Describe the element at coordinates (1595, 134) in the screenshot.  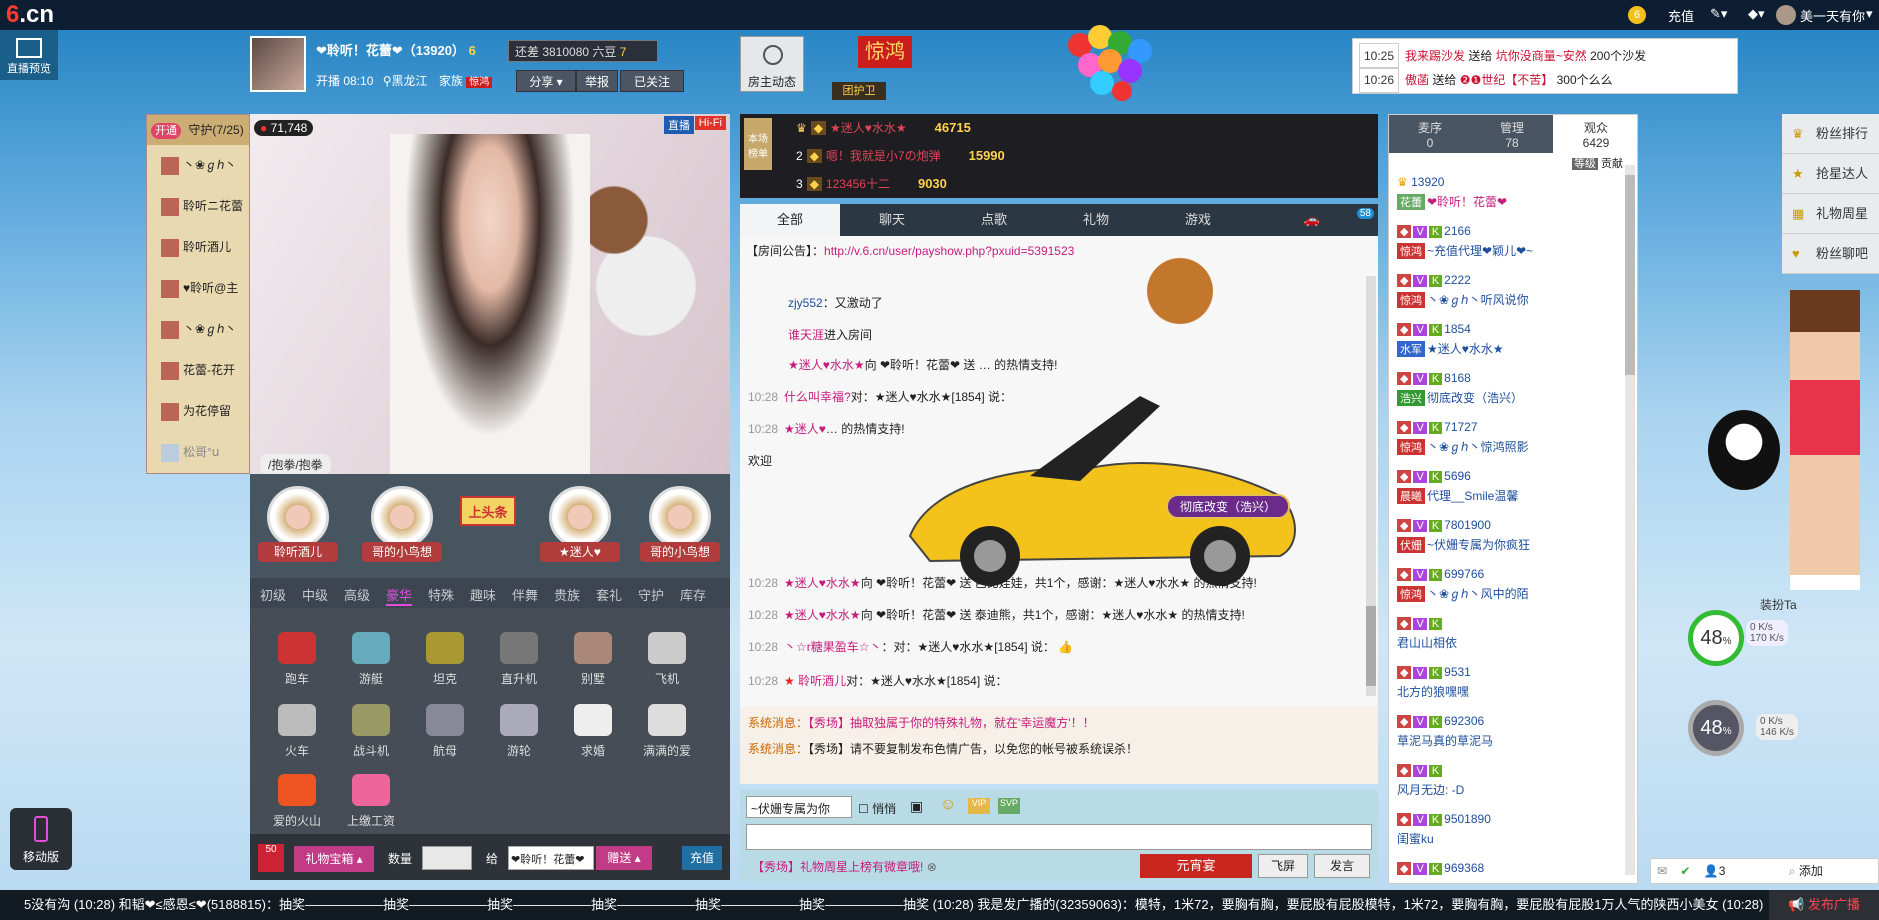
I see `tab-audience: 观众 6429` at that location.